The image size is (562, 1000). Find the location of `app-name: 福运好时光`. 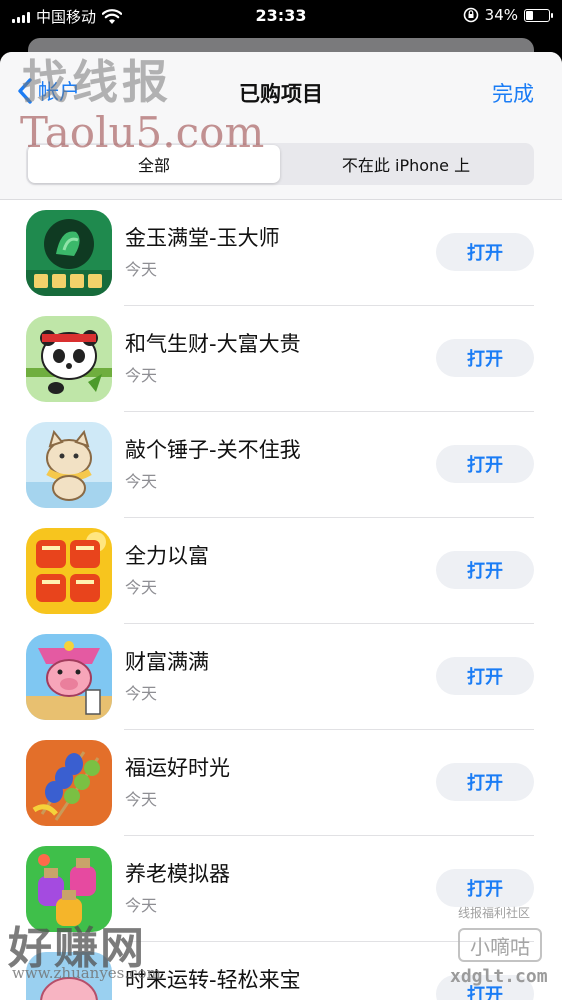

app-name: 福运好时光 is located at coordinates (177, 768).